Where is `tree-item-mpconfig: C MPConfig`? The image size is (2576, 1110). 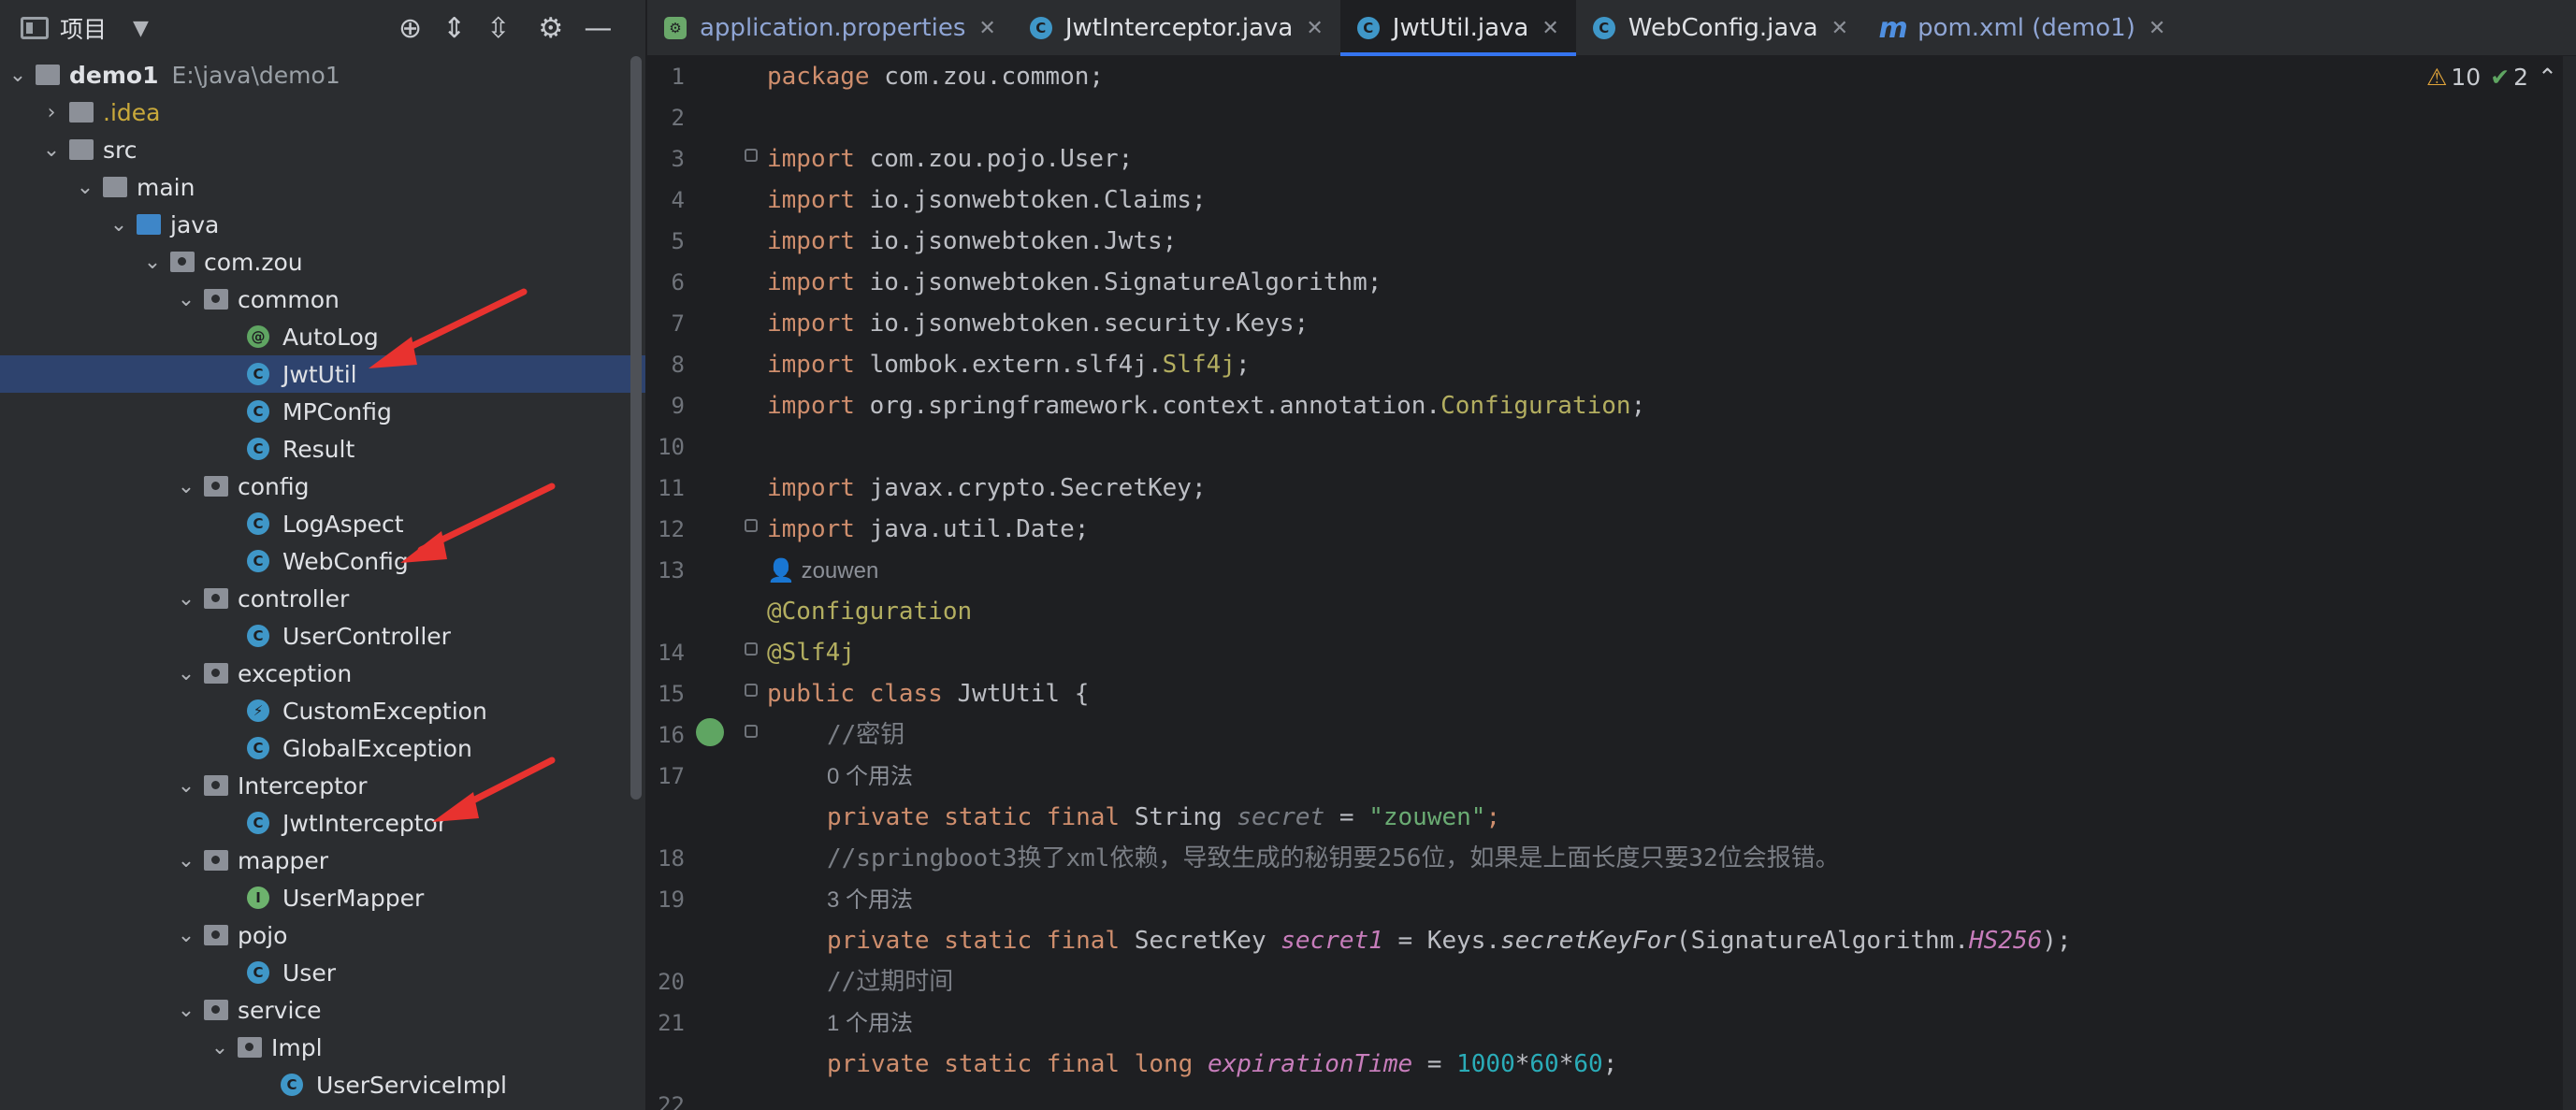
tree-item-mpconfig: C MPConfig is located at coordinates (322, 411).